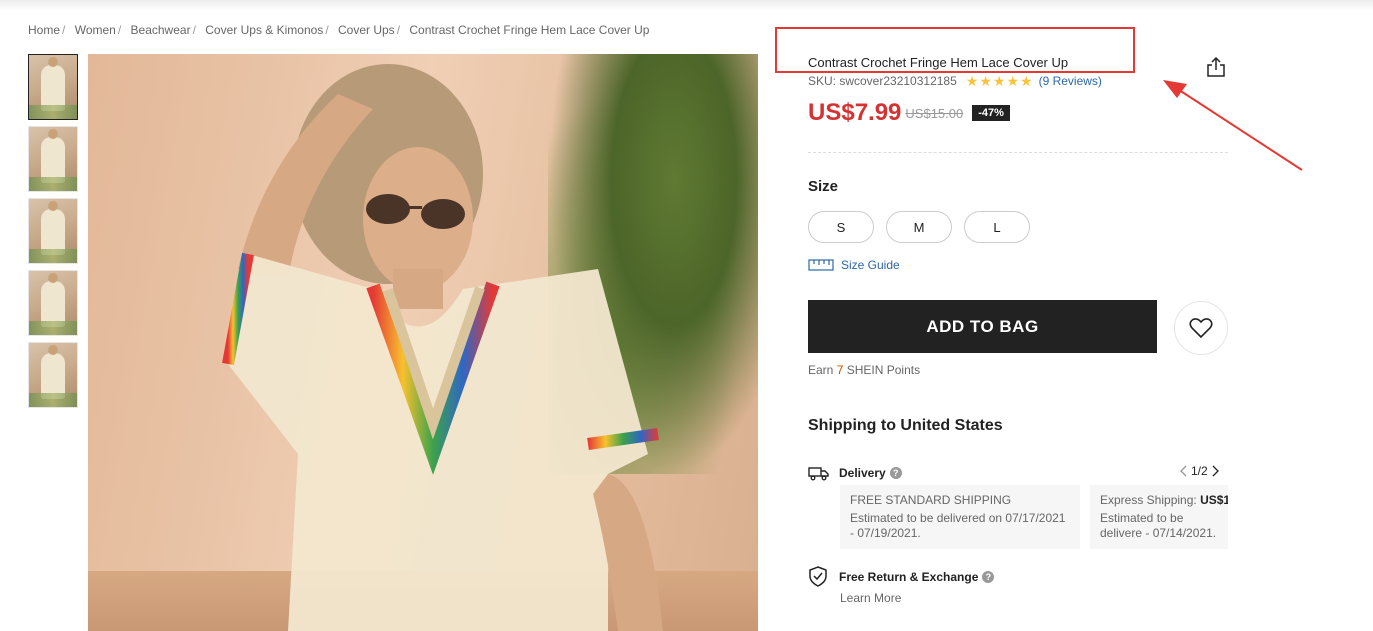 The width and height of the screenshot is (1373, 631). What do you see at coordinates (1148, 500) in the screenshot?
I see `shipping-option-name: Express Shipping:` at bounding box center [1148, 500].